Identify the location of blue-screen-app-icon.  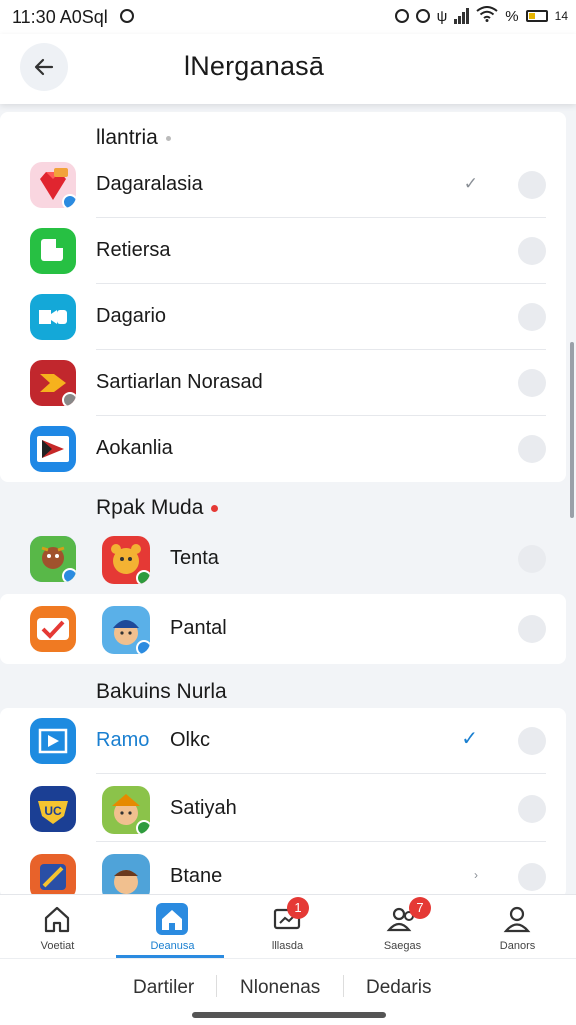
(53, 741).